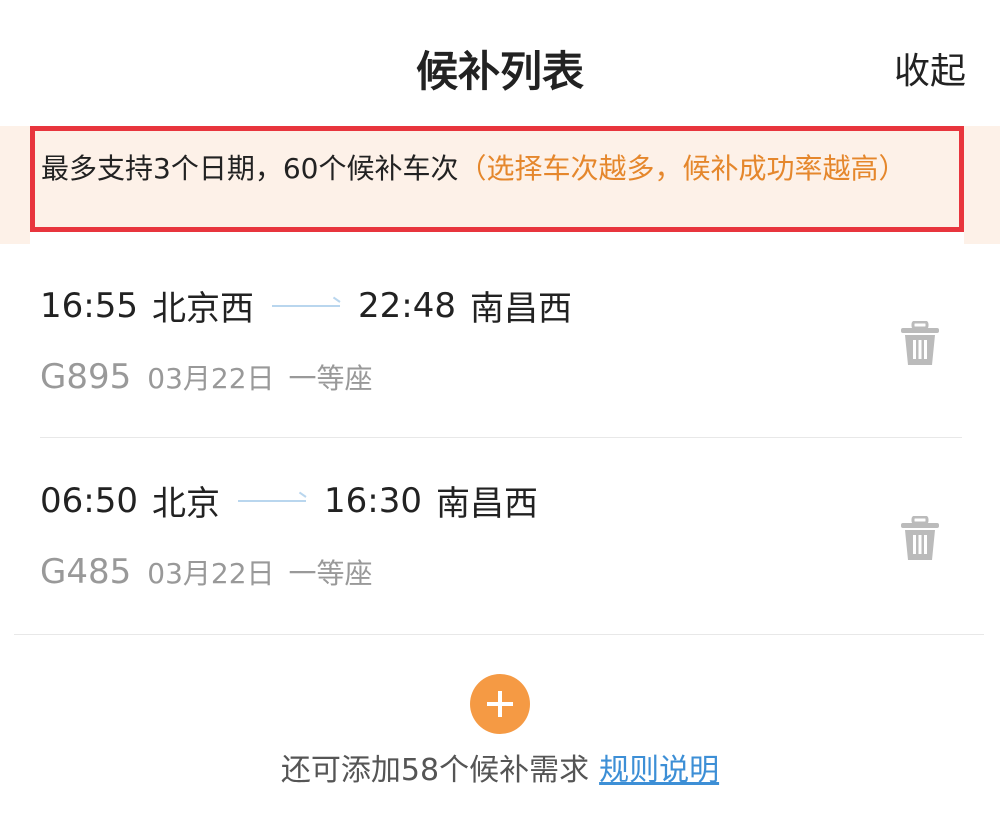 The image size is (1000, 813). I want to click on from-station: 北京, so click(185, 504).